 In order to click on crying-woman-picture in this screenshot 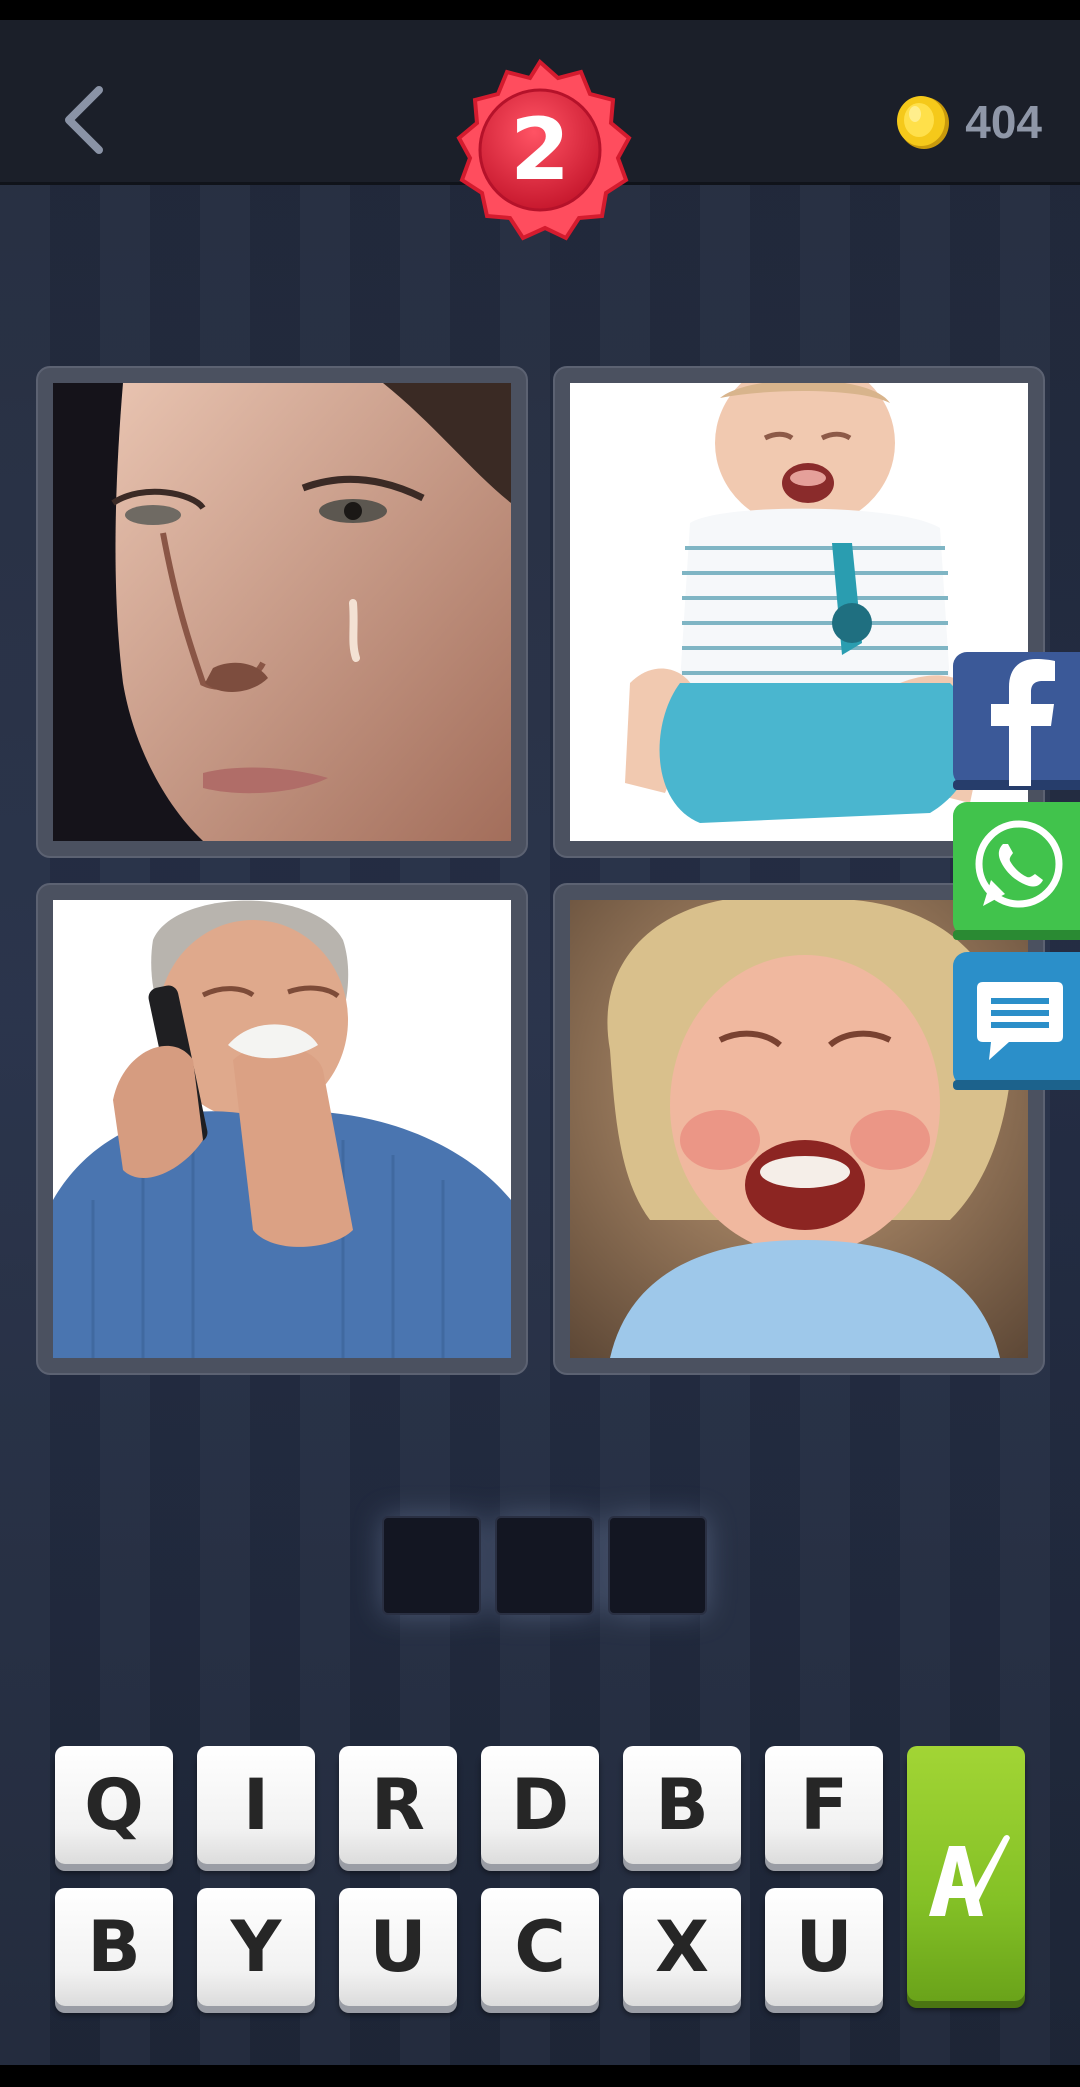, I will do `click(282, 612)`.